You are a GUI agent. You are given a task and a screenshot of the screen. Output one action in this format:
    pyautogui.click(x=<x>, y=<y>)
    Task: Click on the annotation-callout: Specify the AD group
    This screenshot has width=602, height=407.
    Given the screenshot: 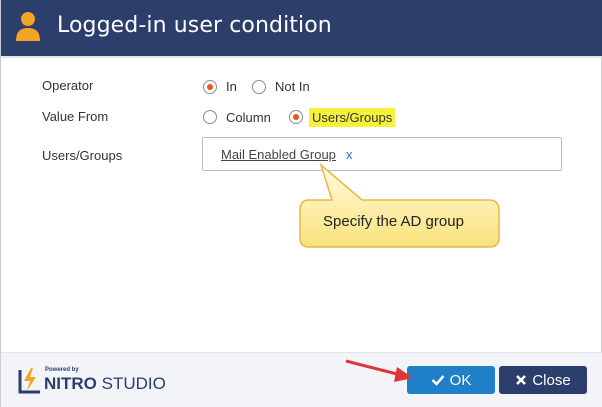 What is the action you would take?
    pyautogui.click(x=402, y=202)
    